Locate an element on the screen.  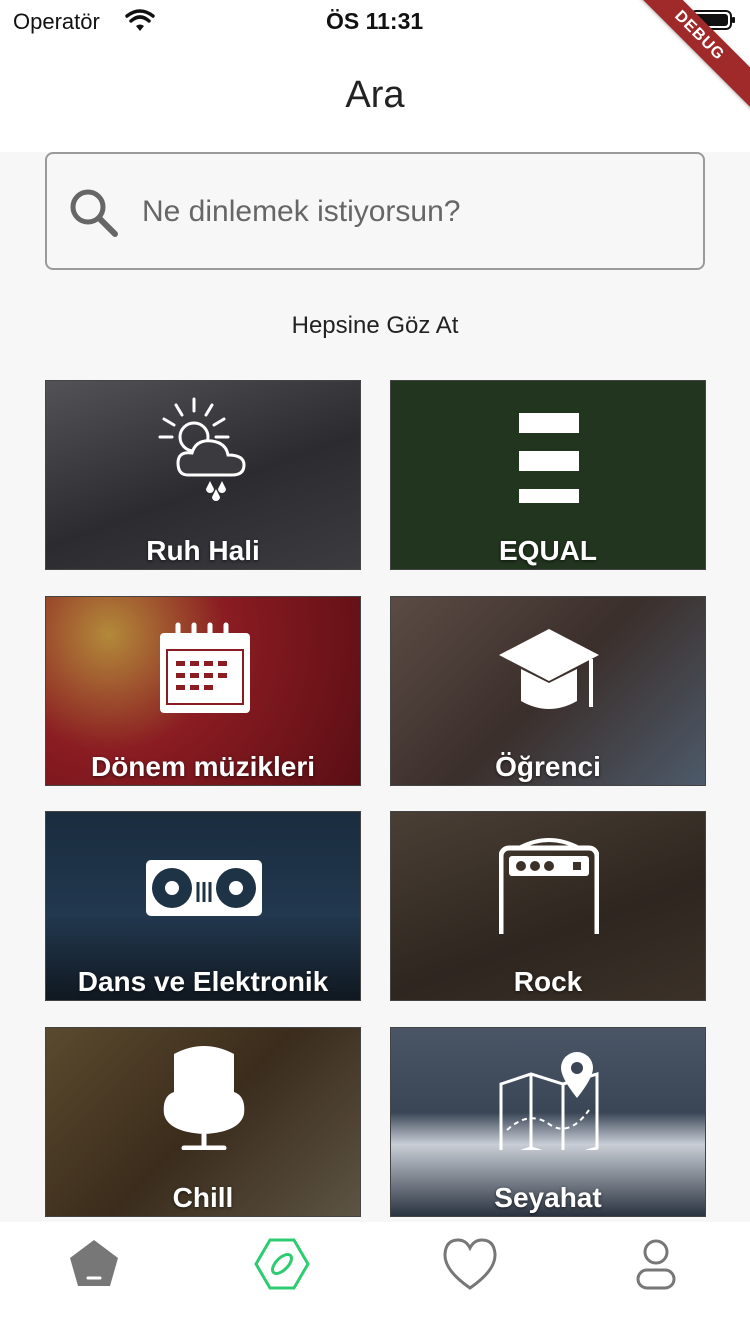
category-label: Öğrenci is located at coordinates (548, 766).